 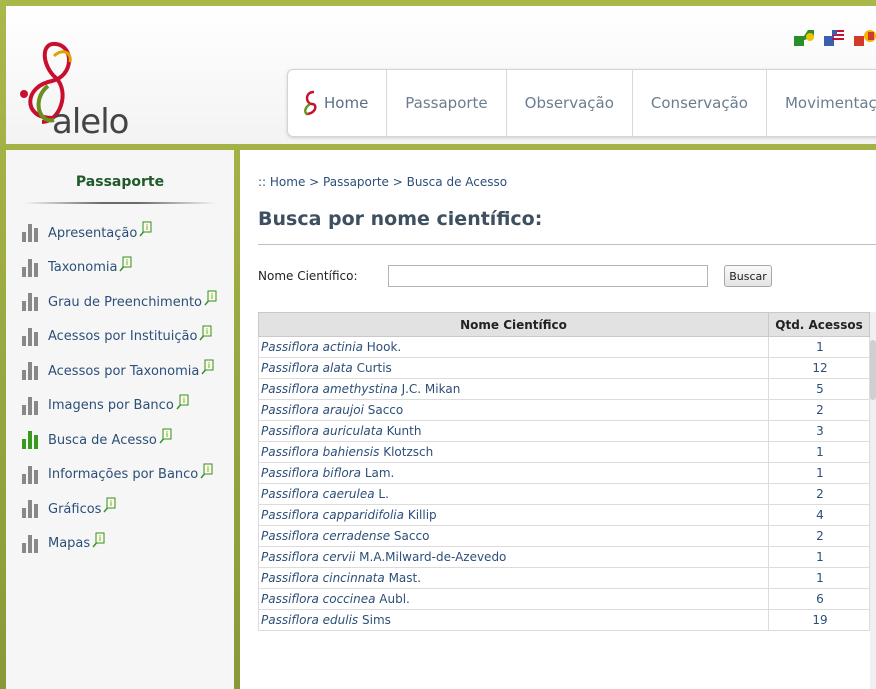 What do you see at coordinates (805, 37) in the screenshot?
I see `flag-pt-icon` at bounding box center [805, 37].